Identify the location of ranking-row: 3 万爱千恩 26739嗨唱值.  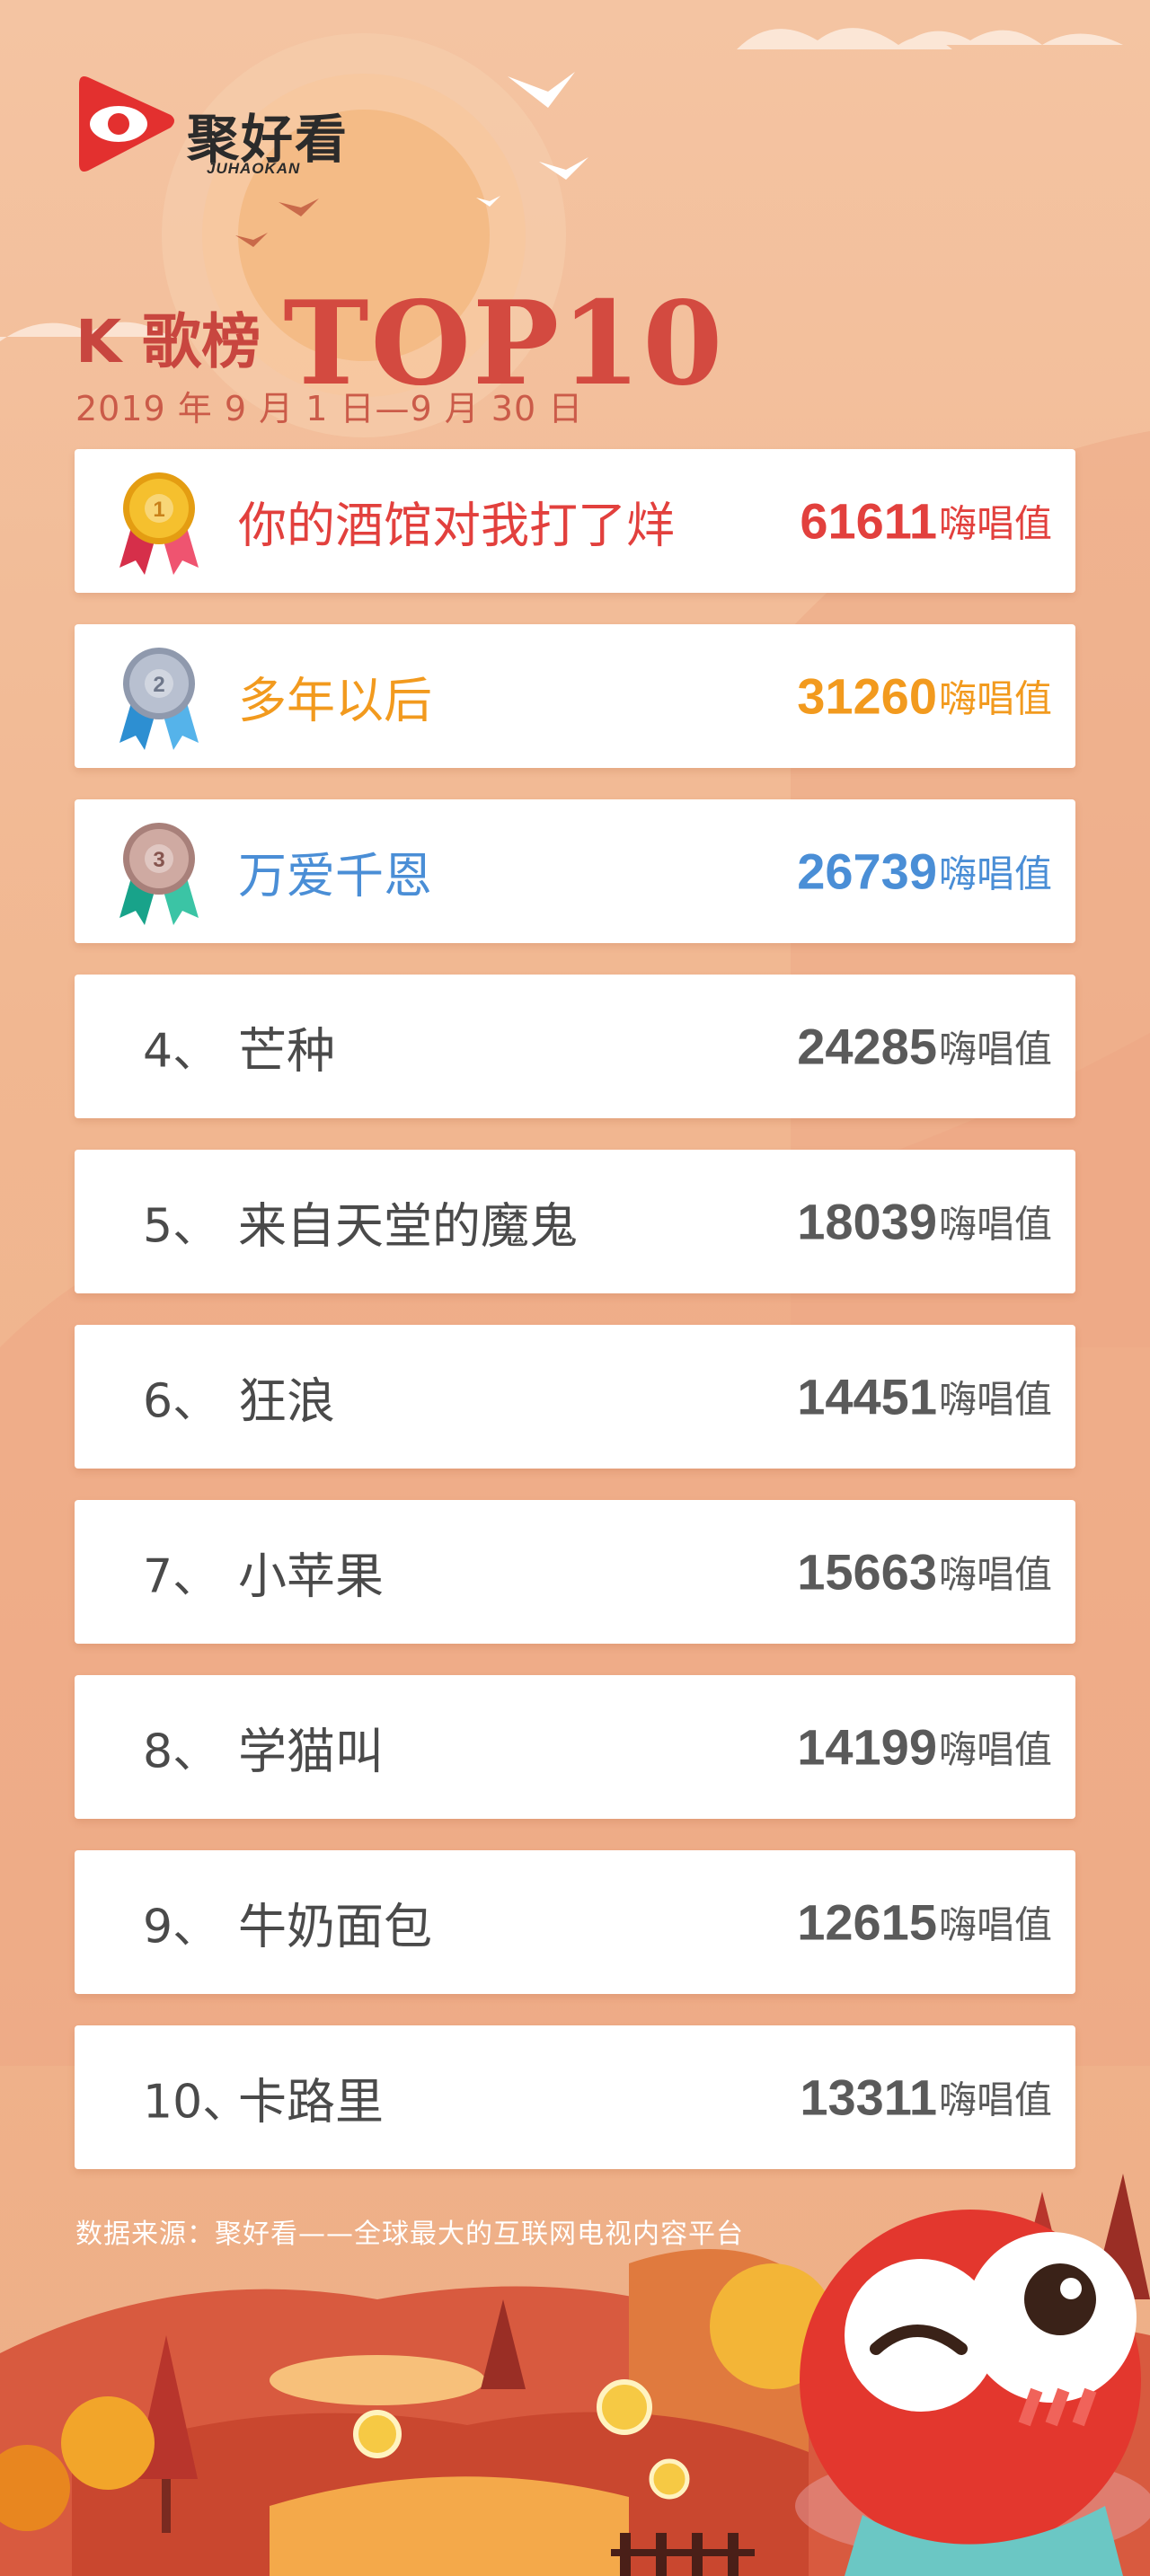
(575, 871).